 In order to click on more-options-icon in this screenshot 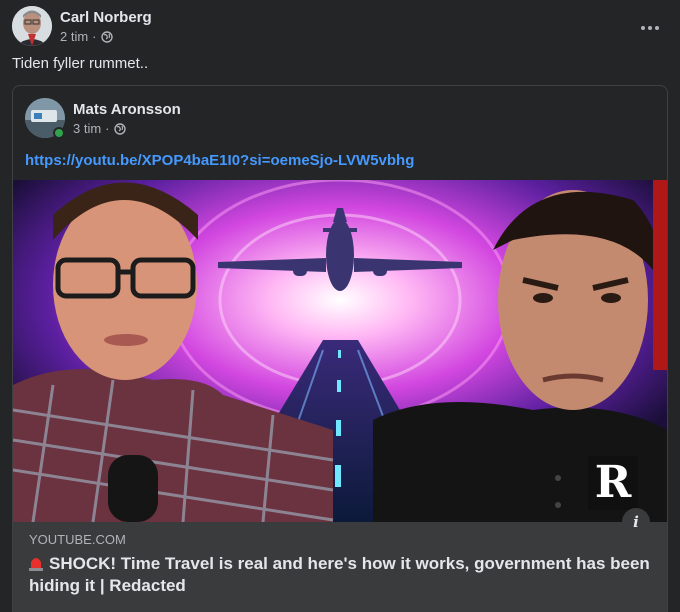, I will do `click(650, 28)`.